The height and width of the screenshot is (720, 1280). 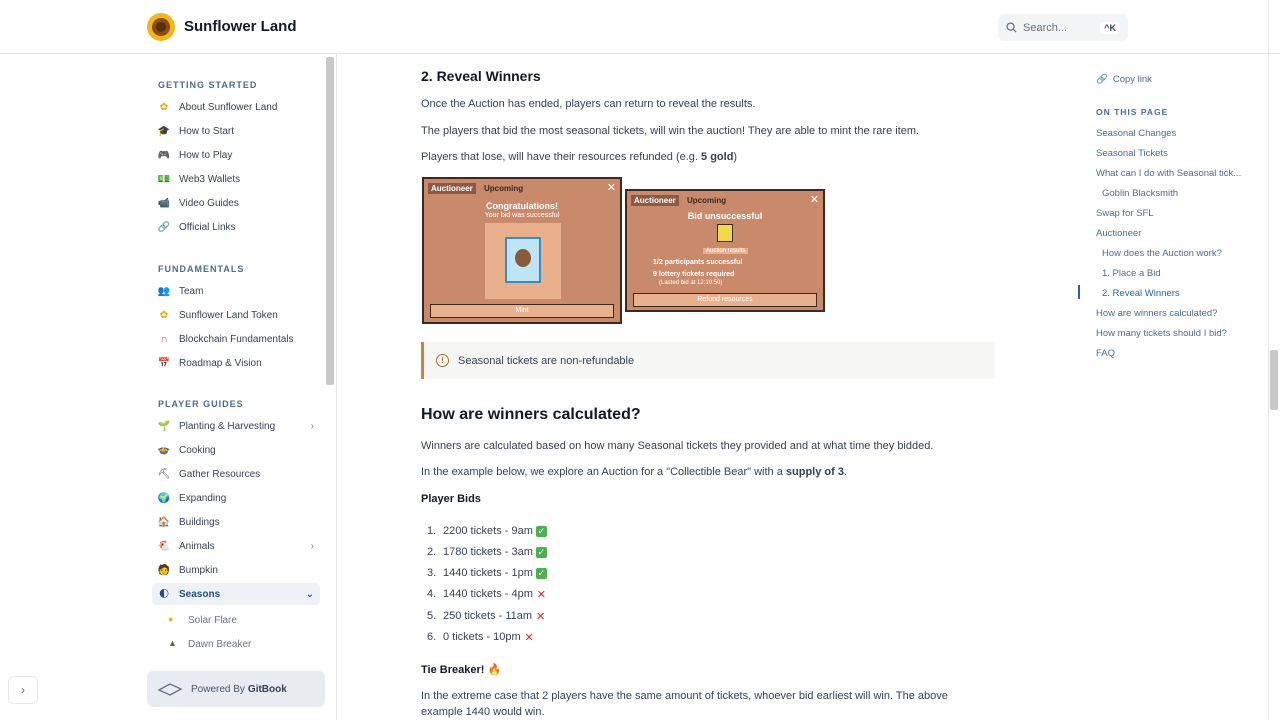 What do you see at coordinates (1140, 193) in the screenshot?
I see `toc-item-goblin-blacksmith: Goblin Blacksmith` at bounding box center [1140, 193].